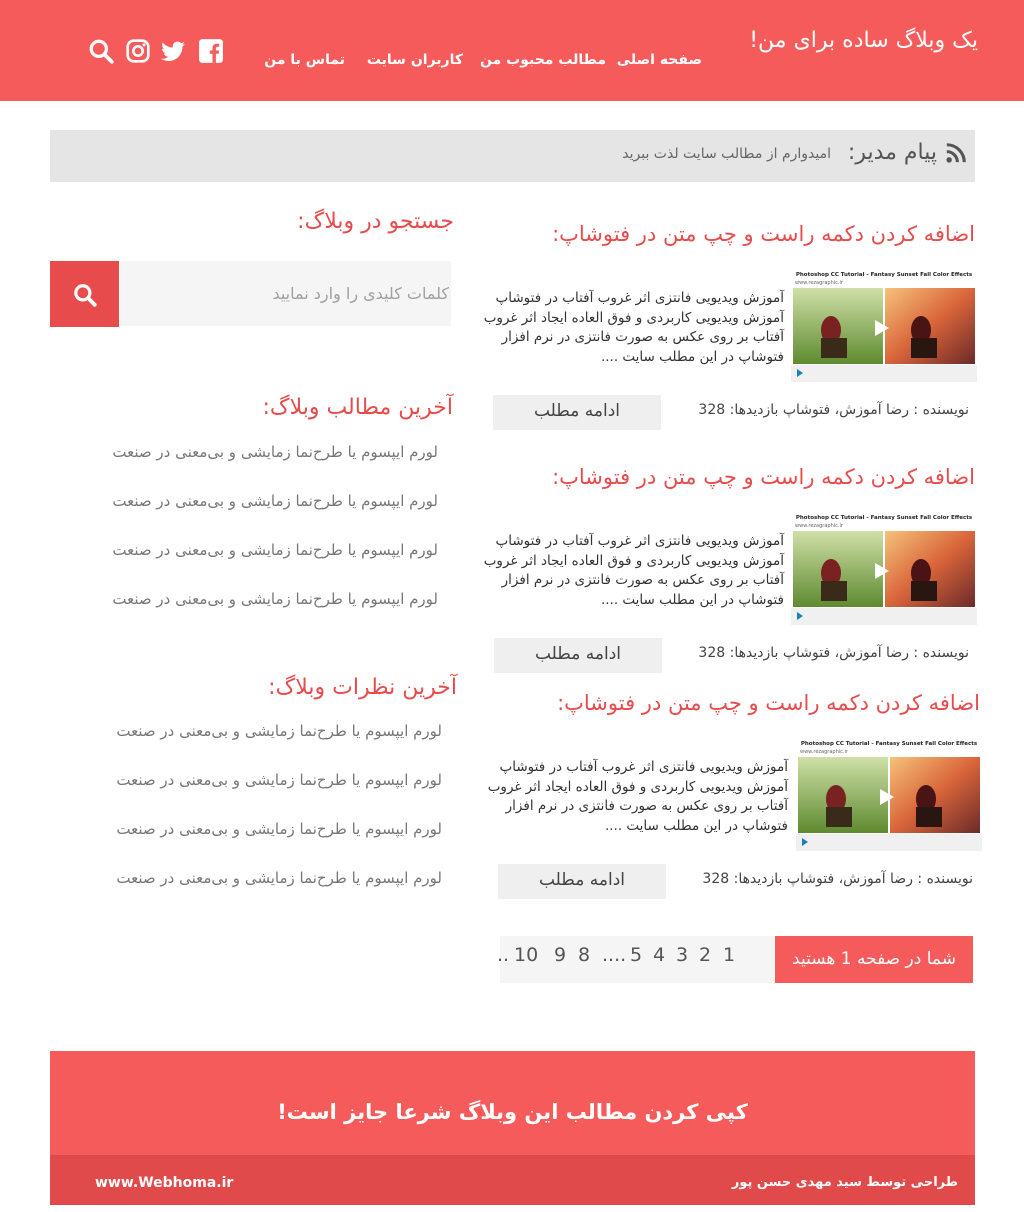 The height and width of the screenshot is (1212, 1024). I want to click on page-link-10: 10, so click(526, 955).